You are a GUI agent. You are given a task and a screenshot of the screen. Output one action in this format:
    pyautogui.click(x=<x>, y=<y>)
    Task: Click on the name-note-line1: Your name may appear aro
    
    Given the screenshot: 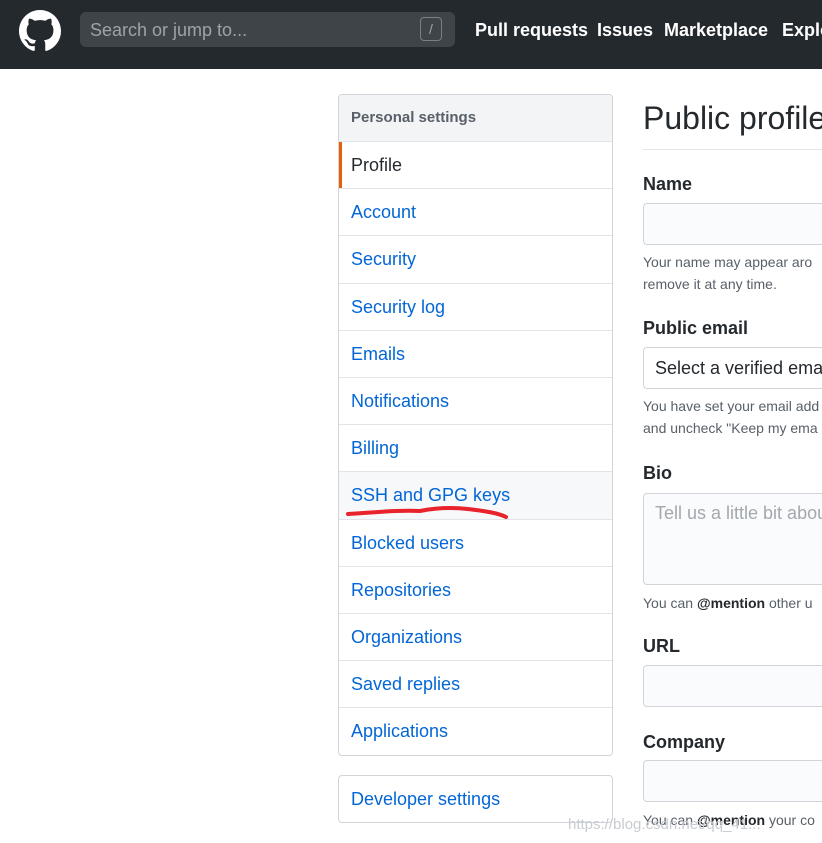 What is the action you would take?
    pyautogui.click(x=728, y=262)
    